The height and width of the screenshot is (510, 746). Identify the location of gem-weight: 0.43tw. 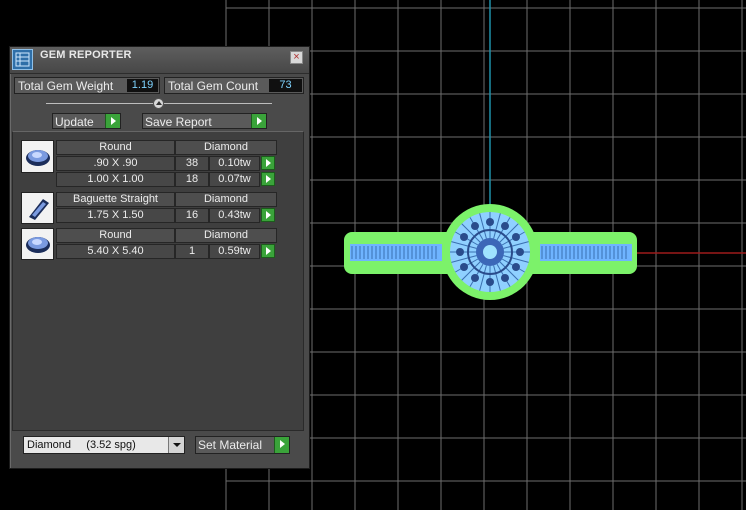
(234, 215).